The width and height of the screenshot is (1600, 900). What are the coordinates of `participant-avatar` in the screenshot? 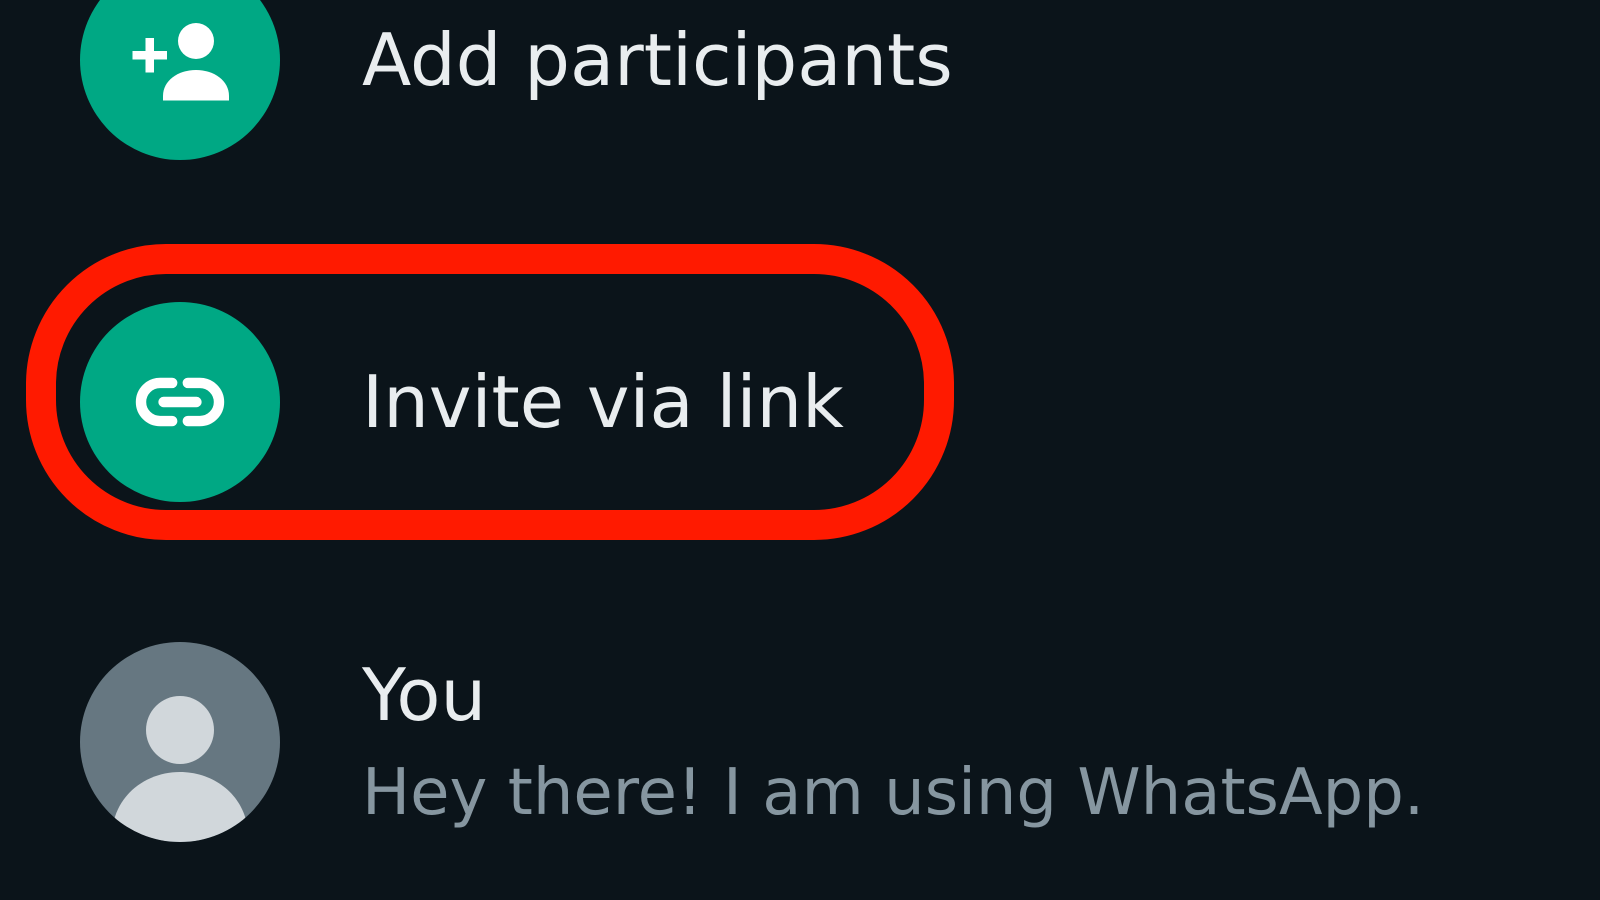 It's located at (180, 742).